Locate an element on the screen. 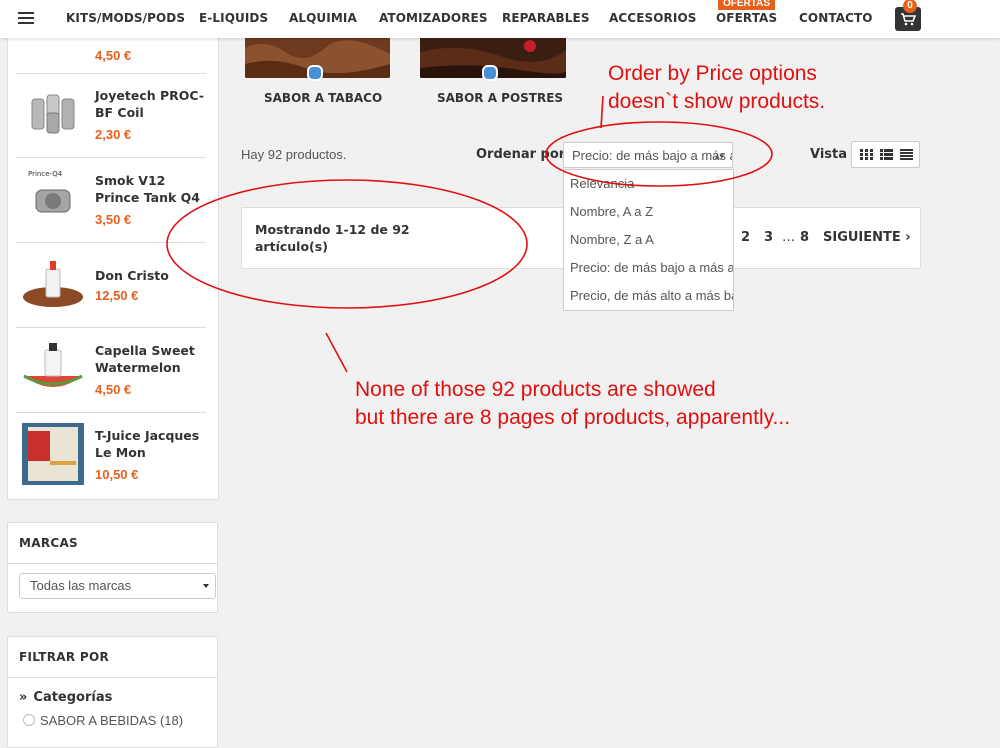 The width and height of the screenshot is (1000, 748). category-label: SABOR A POSTRES is located at coordinates (500, 98).